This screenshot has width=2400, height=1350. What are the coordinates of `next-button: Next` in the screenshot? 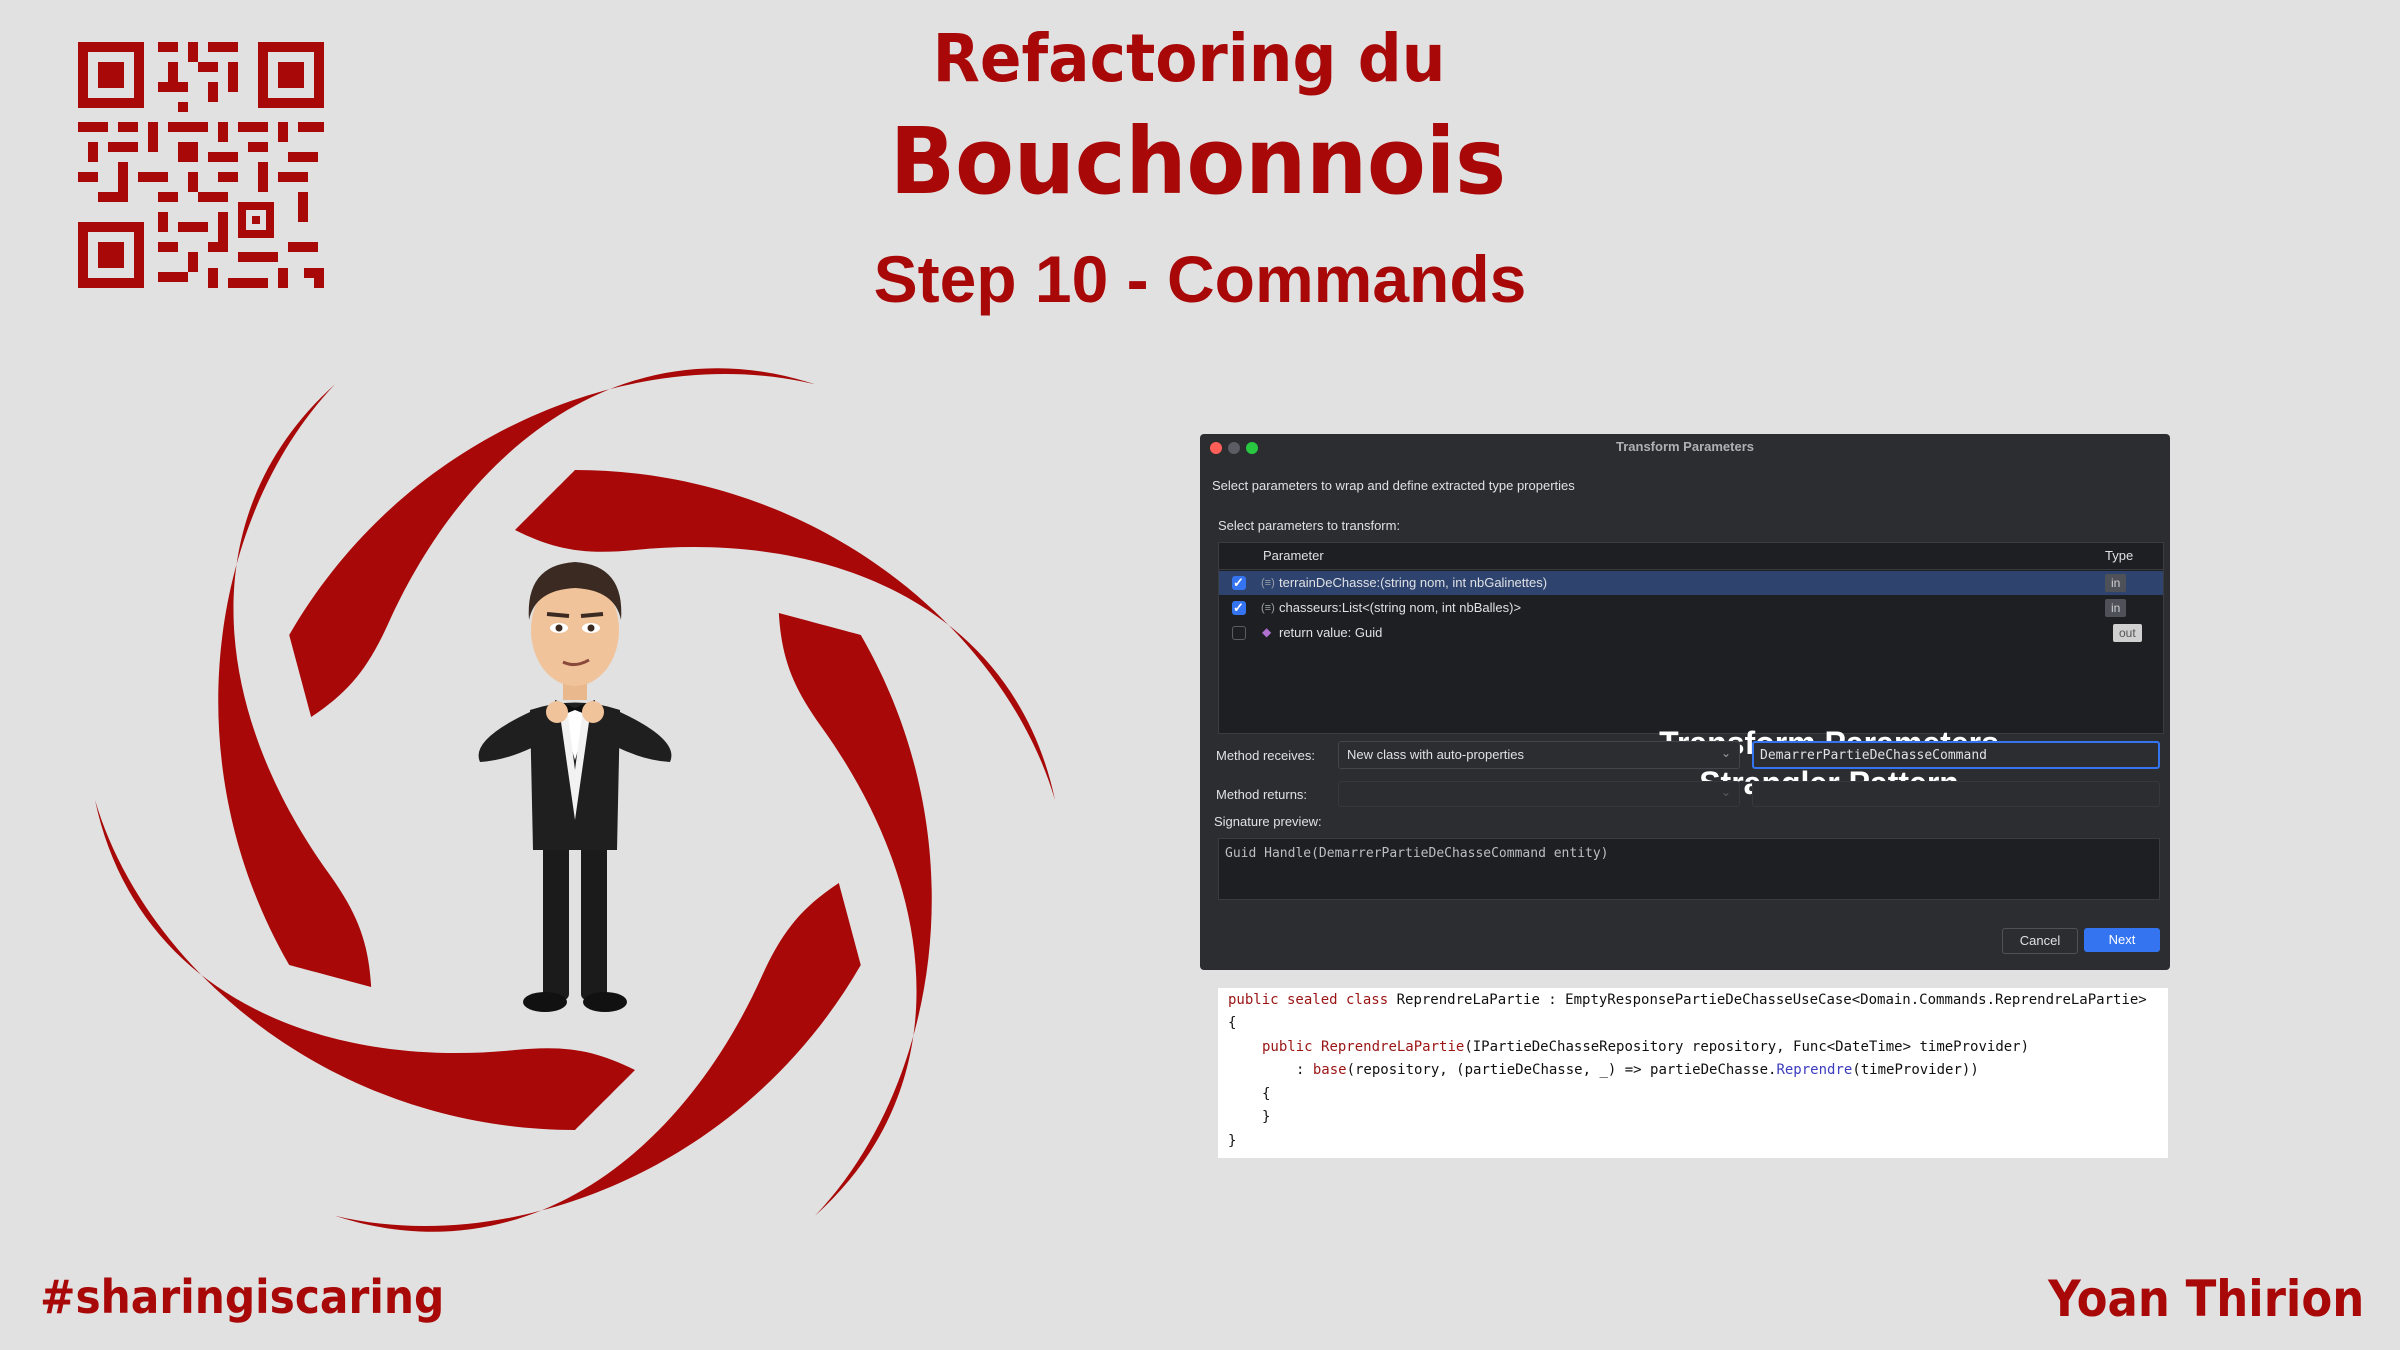 It's located at (2122, 940).